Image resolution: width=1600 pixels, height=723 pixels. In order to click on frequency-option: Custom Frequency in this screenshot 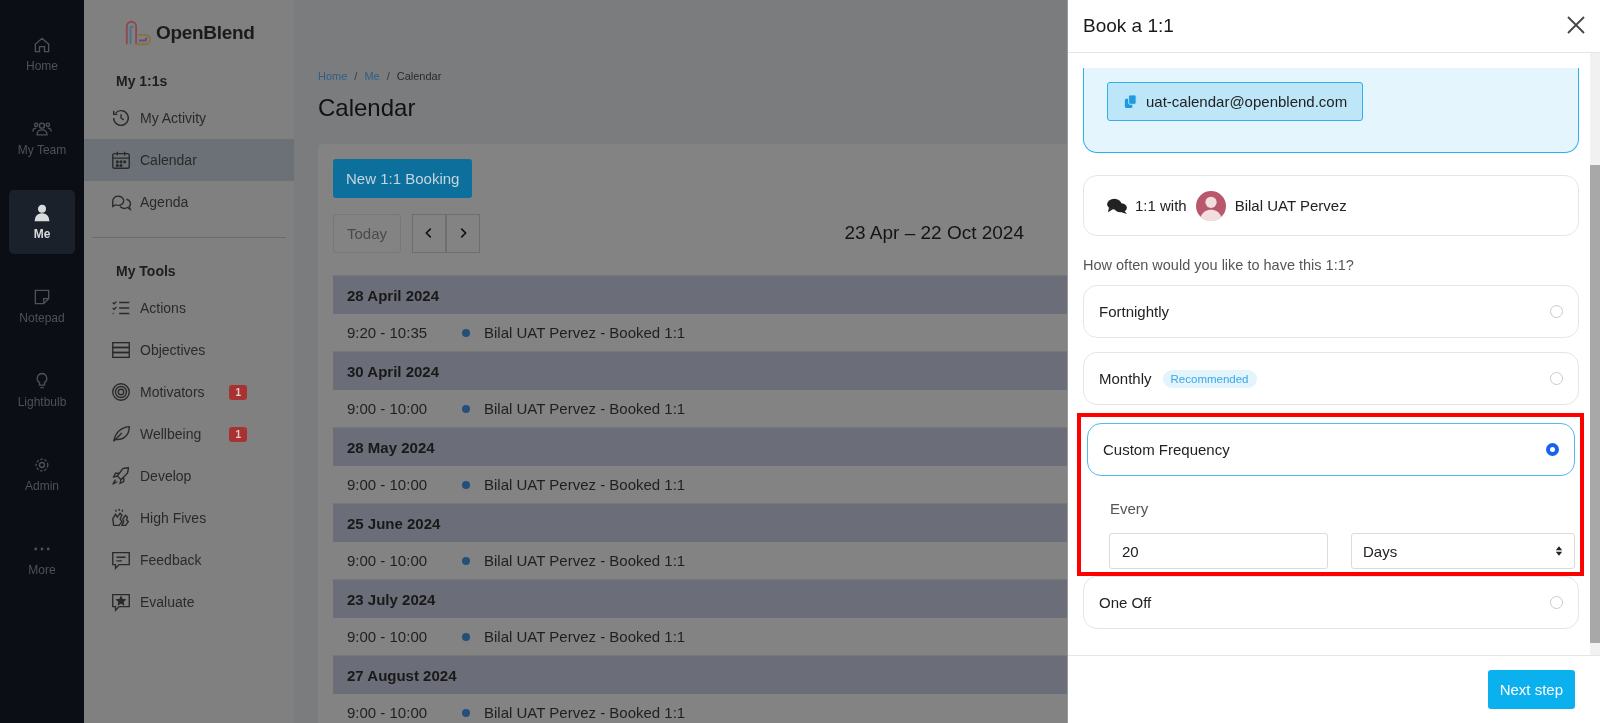, I will do `click(1331, 449)`.